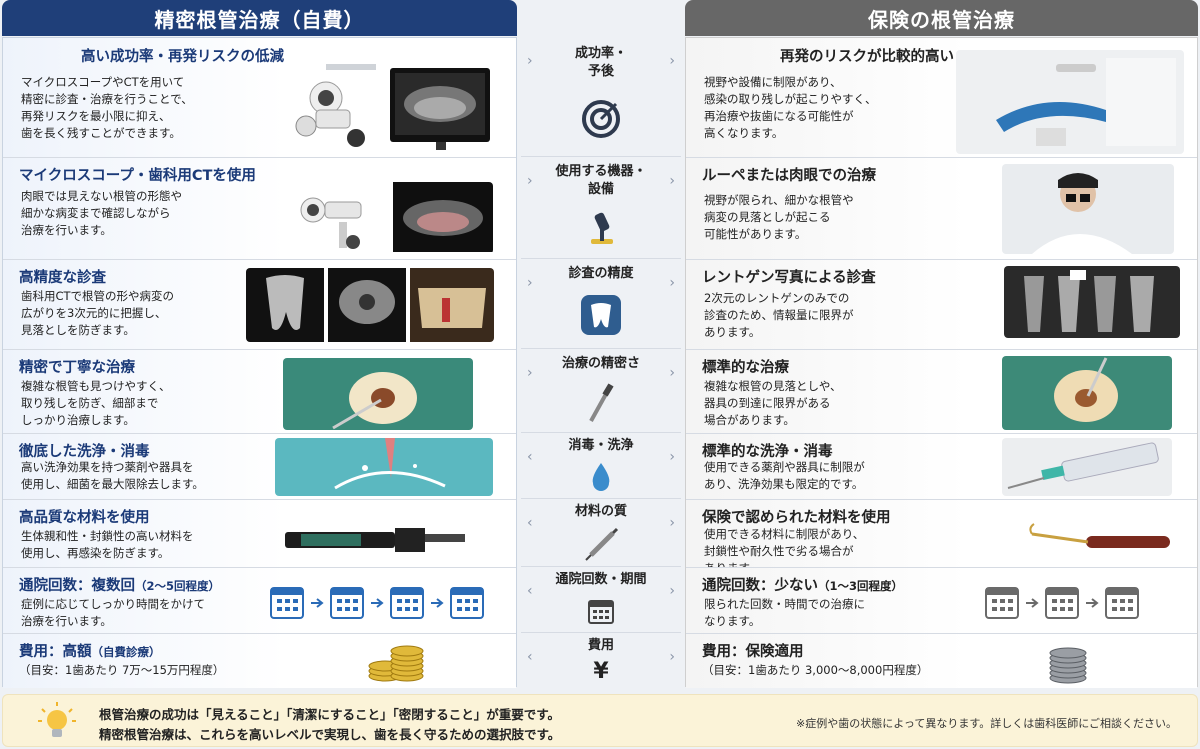 The image size is (1200, 749). I want to click on left-desc-equipment: 肉眼では見えない根管の形態や 細かな病変まで確認しながら 治療を行います。, so click(101, 213).